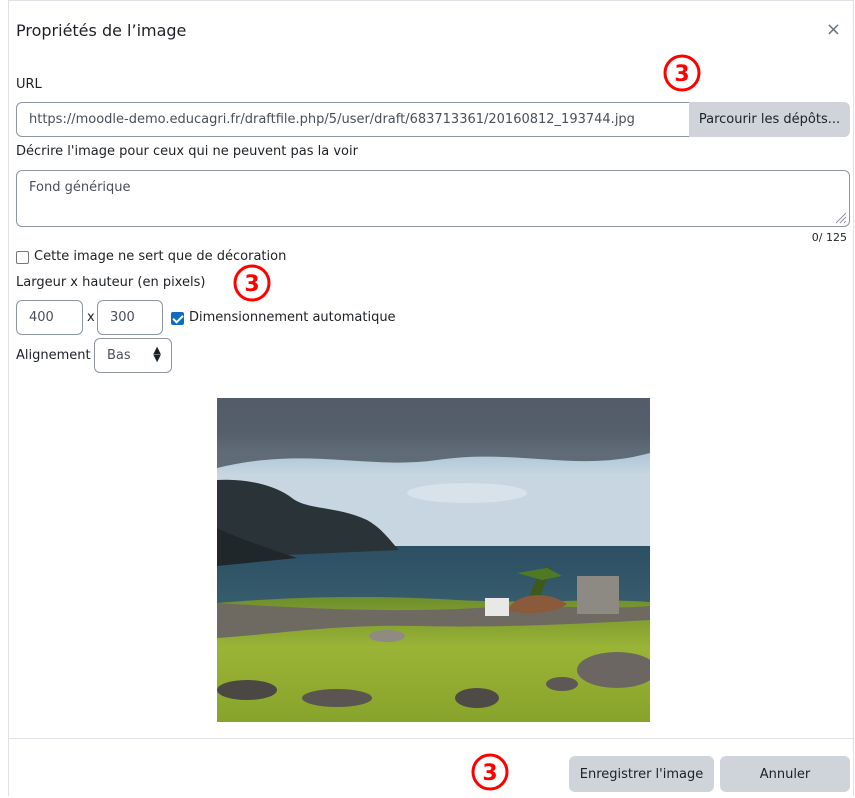 The image size is (855, 798). I want to click on cancel-button: Annuler, so click(785, 774).